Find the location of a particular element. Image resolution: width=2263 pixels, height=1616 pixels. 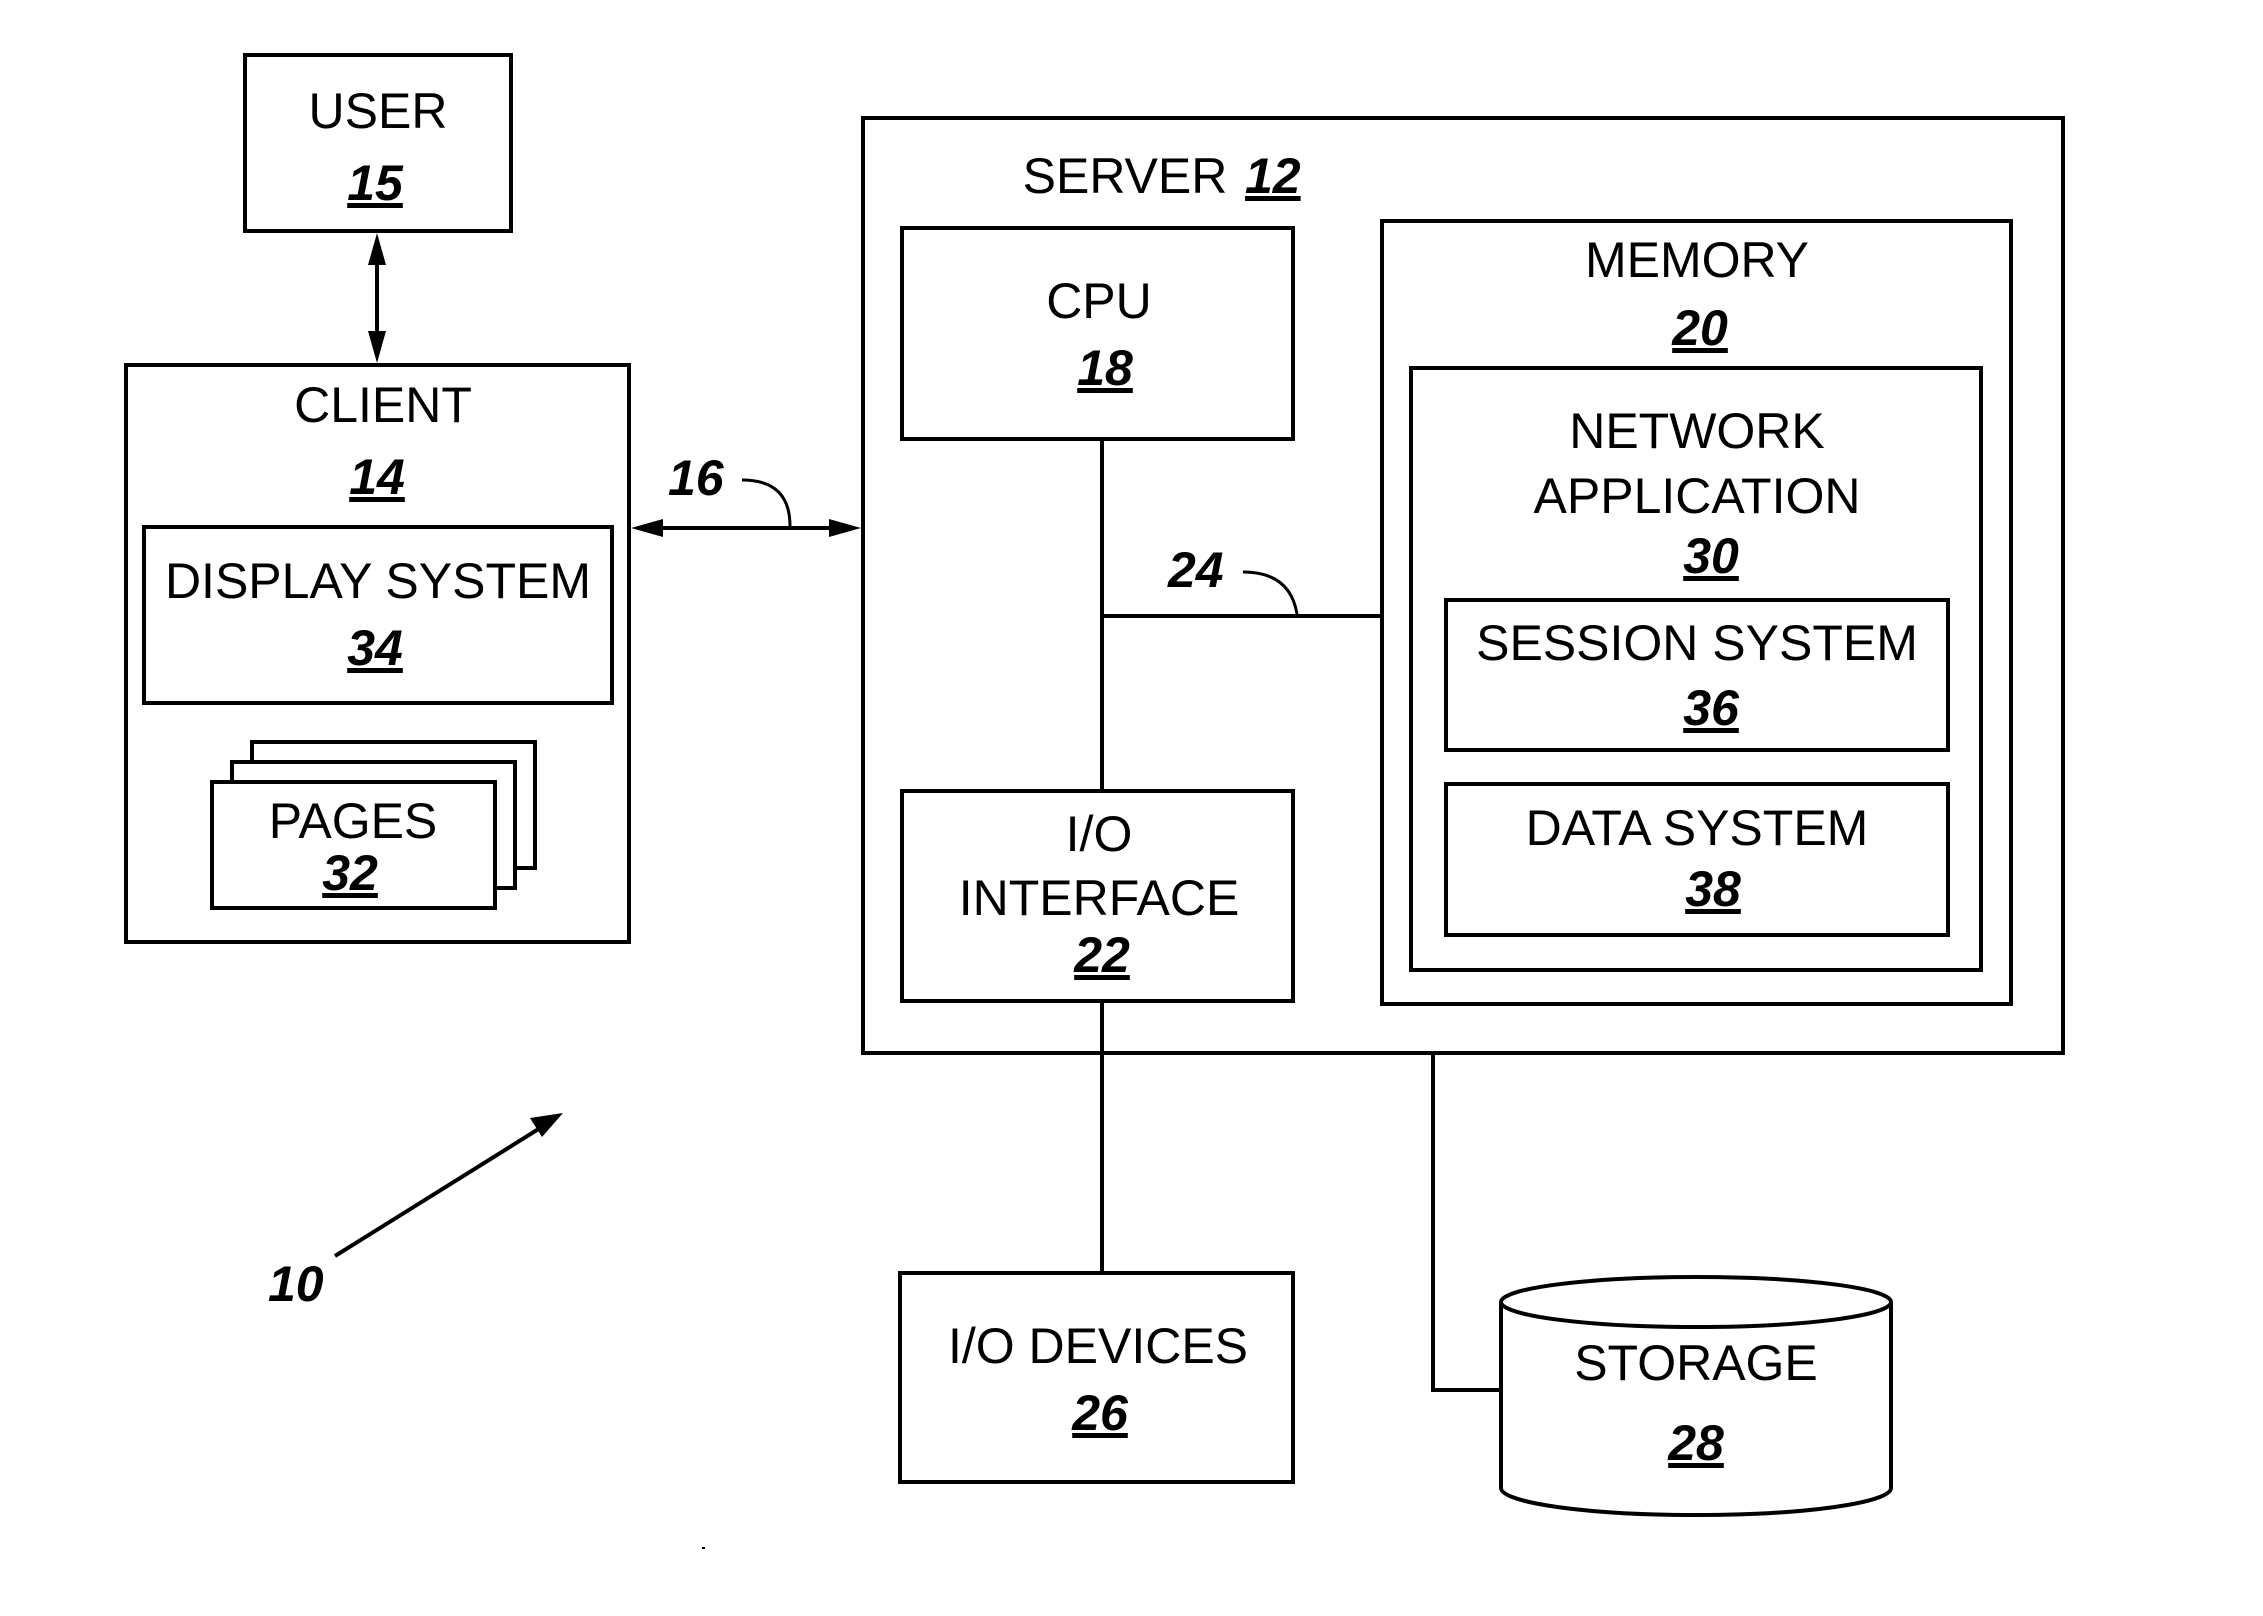

pages-stack: PAGES 32 is located at coordinates (373, 825).